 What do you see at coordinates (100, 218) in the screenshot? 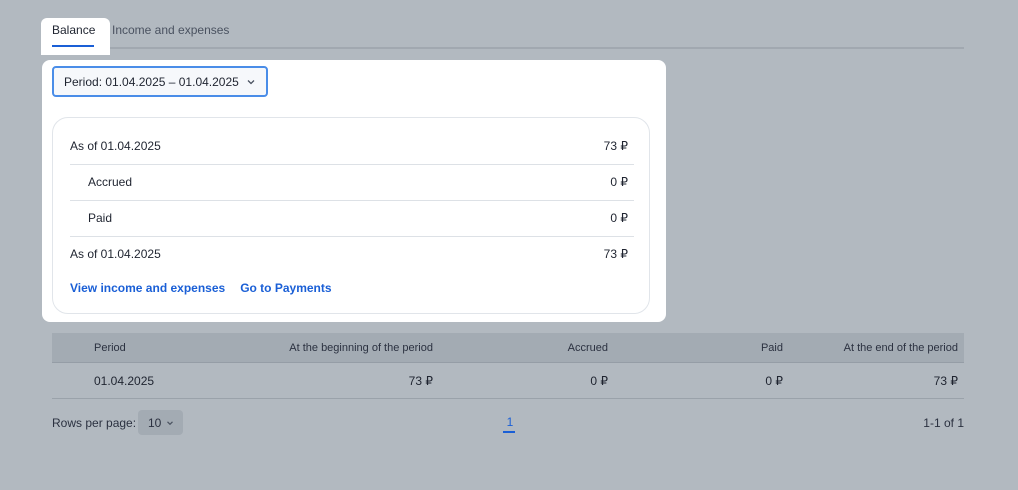
I see `summary-label: Paid` at bounding box center [100, 218].